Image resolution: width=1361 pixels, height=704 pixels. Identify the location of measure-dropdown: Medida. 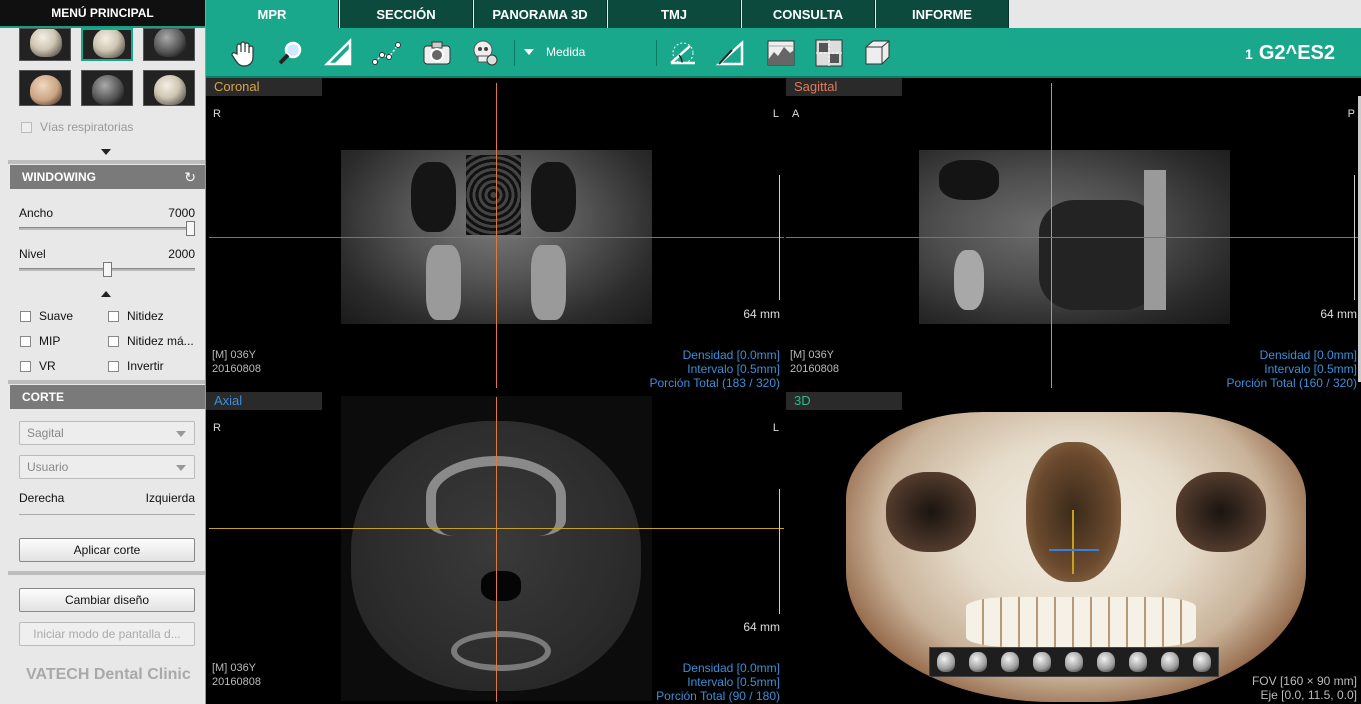
(554, 52).